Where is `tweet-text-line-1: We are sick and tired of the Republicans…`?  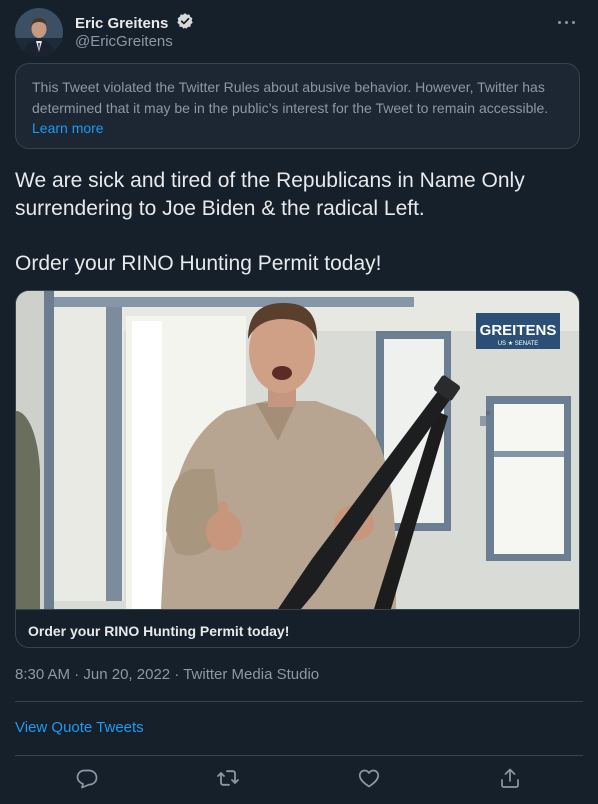 tweet-text-line-1: We are sick and tired of the Republicans… is located at coordinates (270, 194).